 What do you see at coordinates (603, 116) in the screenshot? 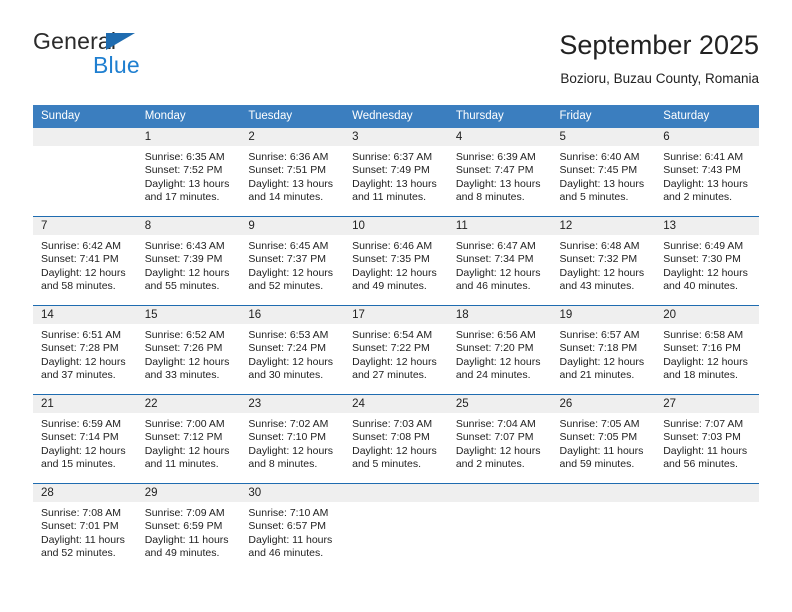
I see `weekday-header-friday: Friday` at bounding box center [603, 116].